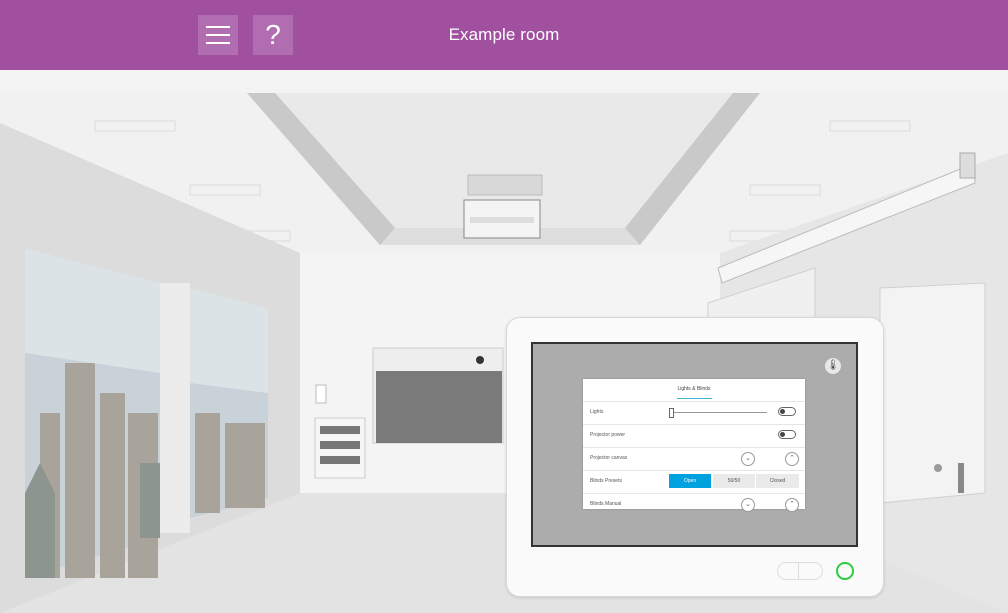 The image size is (1008, 613). What do you see at coordinates (694, 435) in the screenshot?
I see `row-projector-power: Projector power` at bounding box center [694, 435].